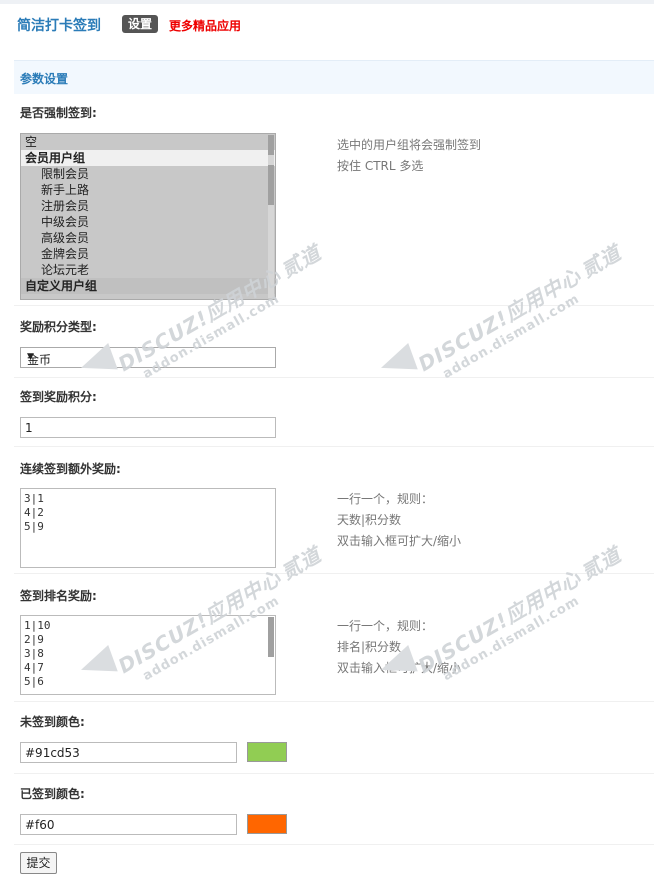  I want to click on signed-color-input: #f60, so click(128, 824).